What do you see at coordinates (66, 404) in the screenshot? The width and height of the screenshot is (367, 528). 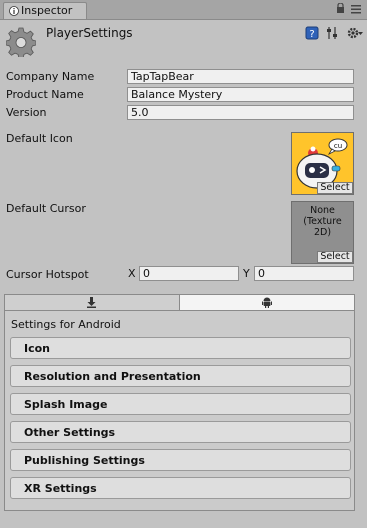 I see `section-splash-label: Splash Image` at bounding box center [66, 404].